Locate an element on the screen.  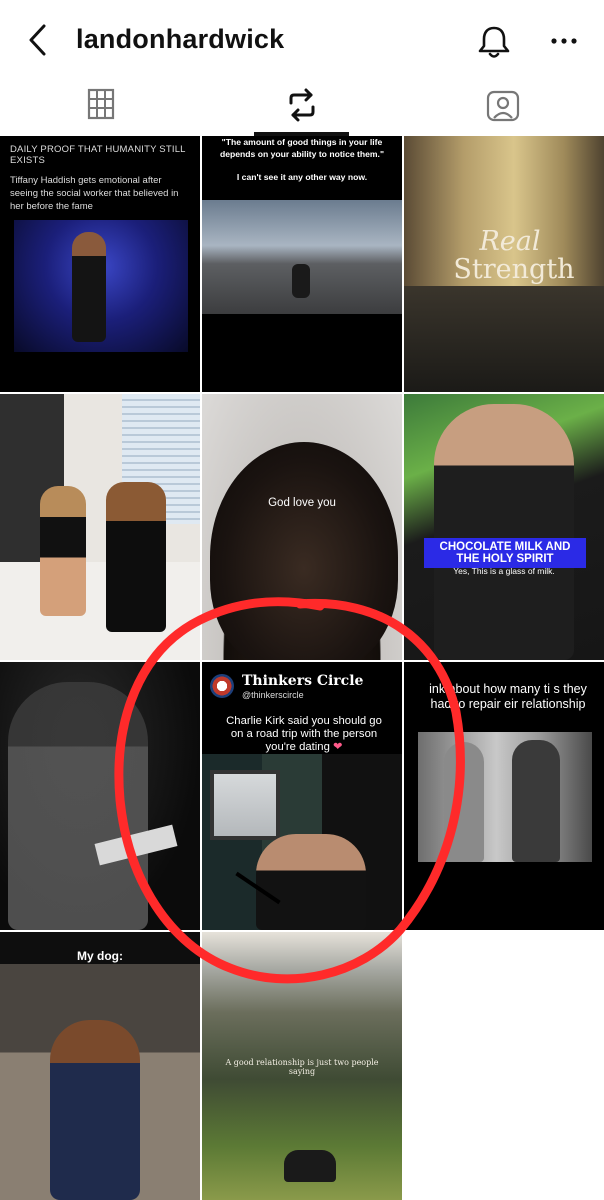
post-thumbnail-window is located at coordinates (245, 805).